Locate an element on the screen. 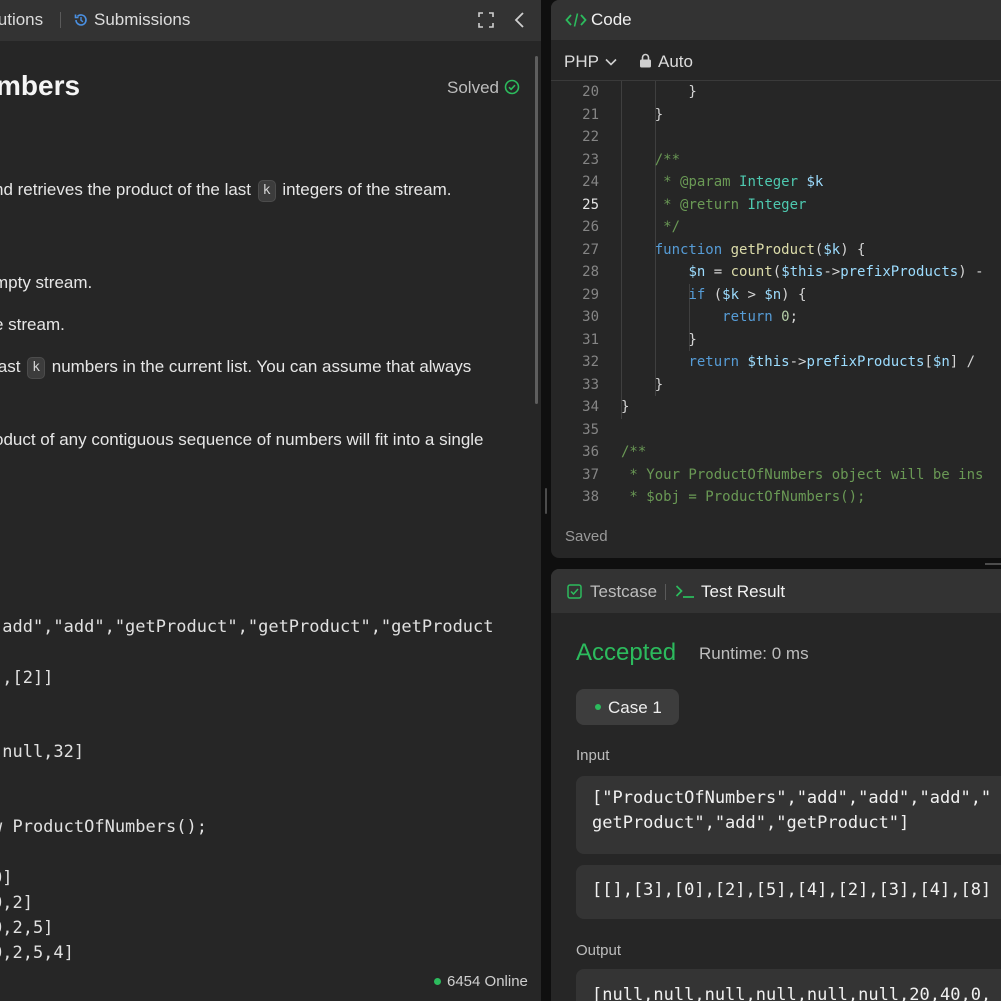 The height and width of the screenshot is (1001, 1001). lock-icon is located at coordinates (645, 60).